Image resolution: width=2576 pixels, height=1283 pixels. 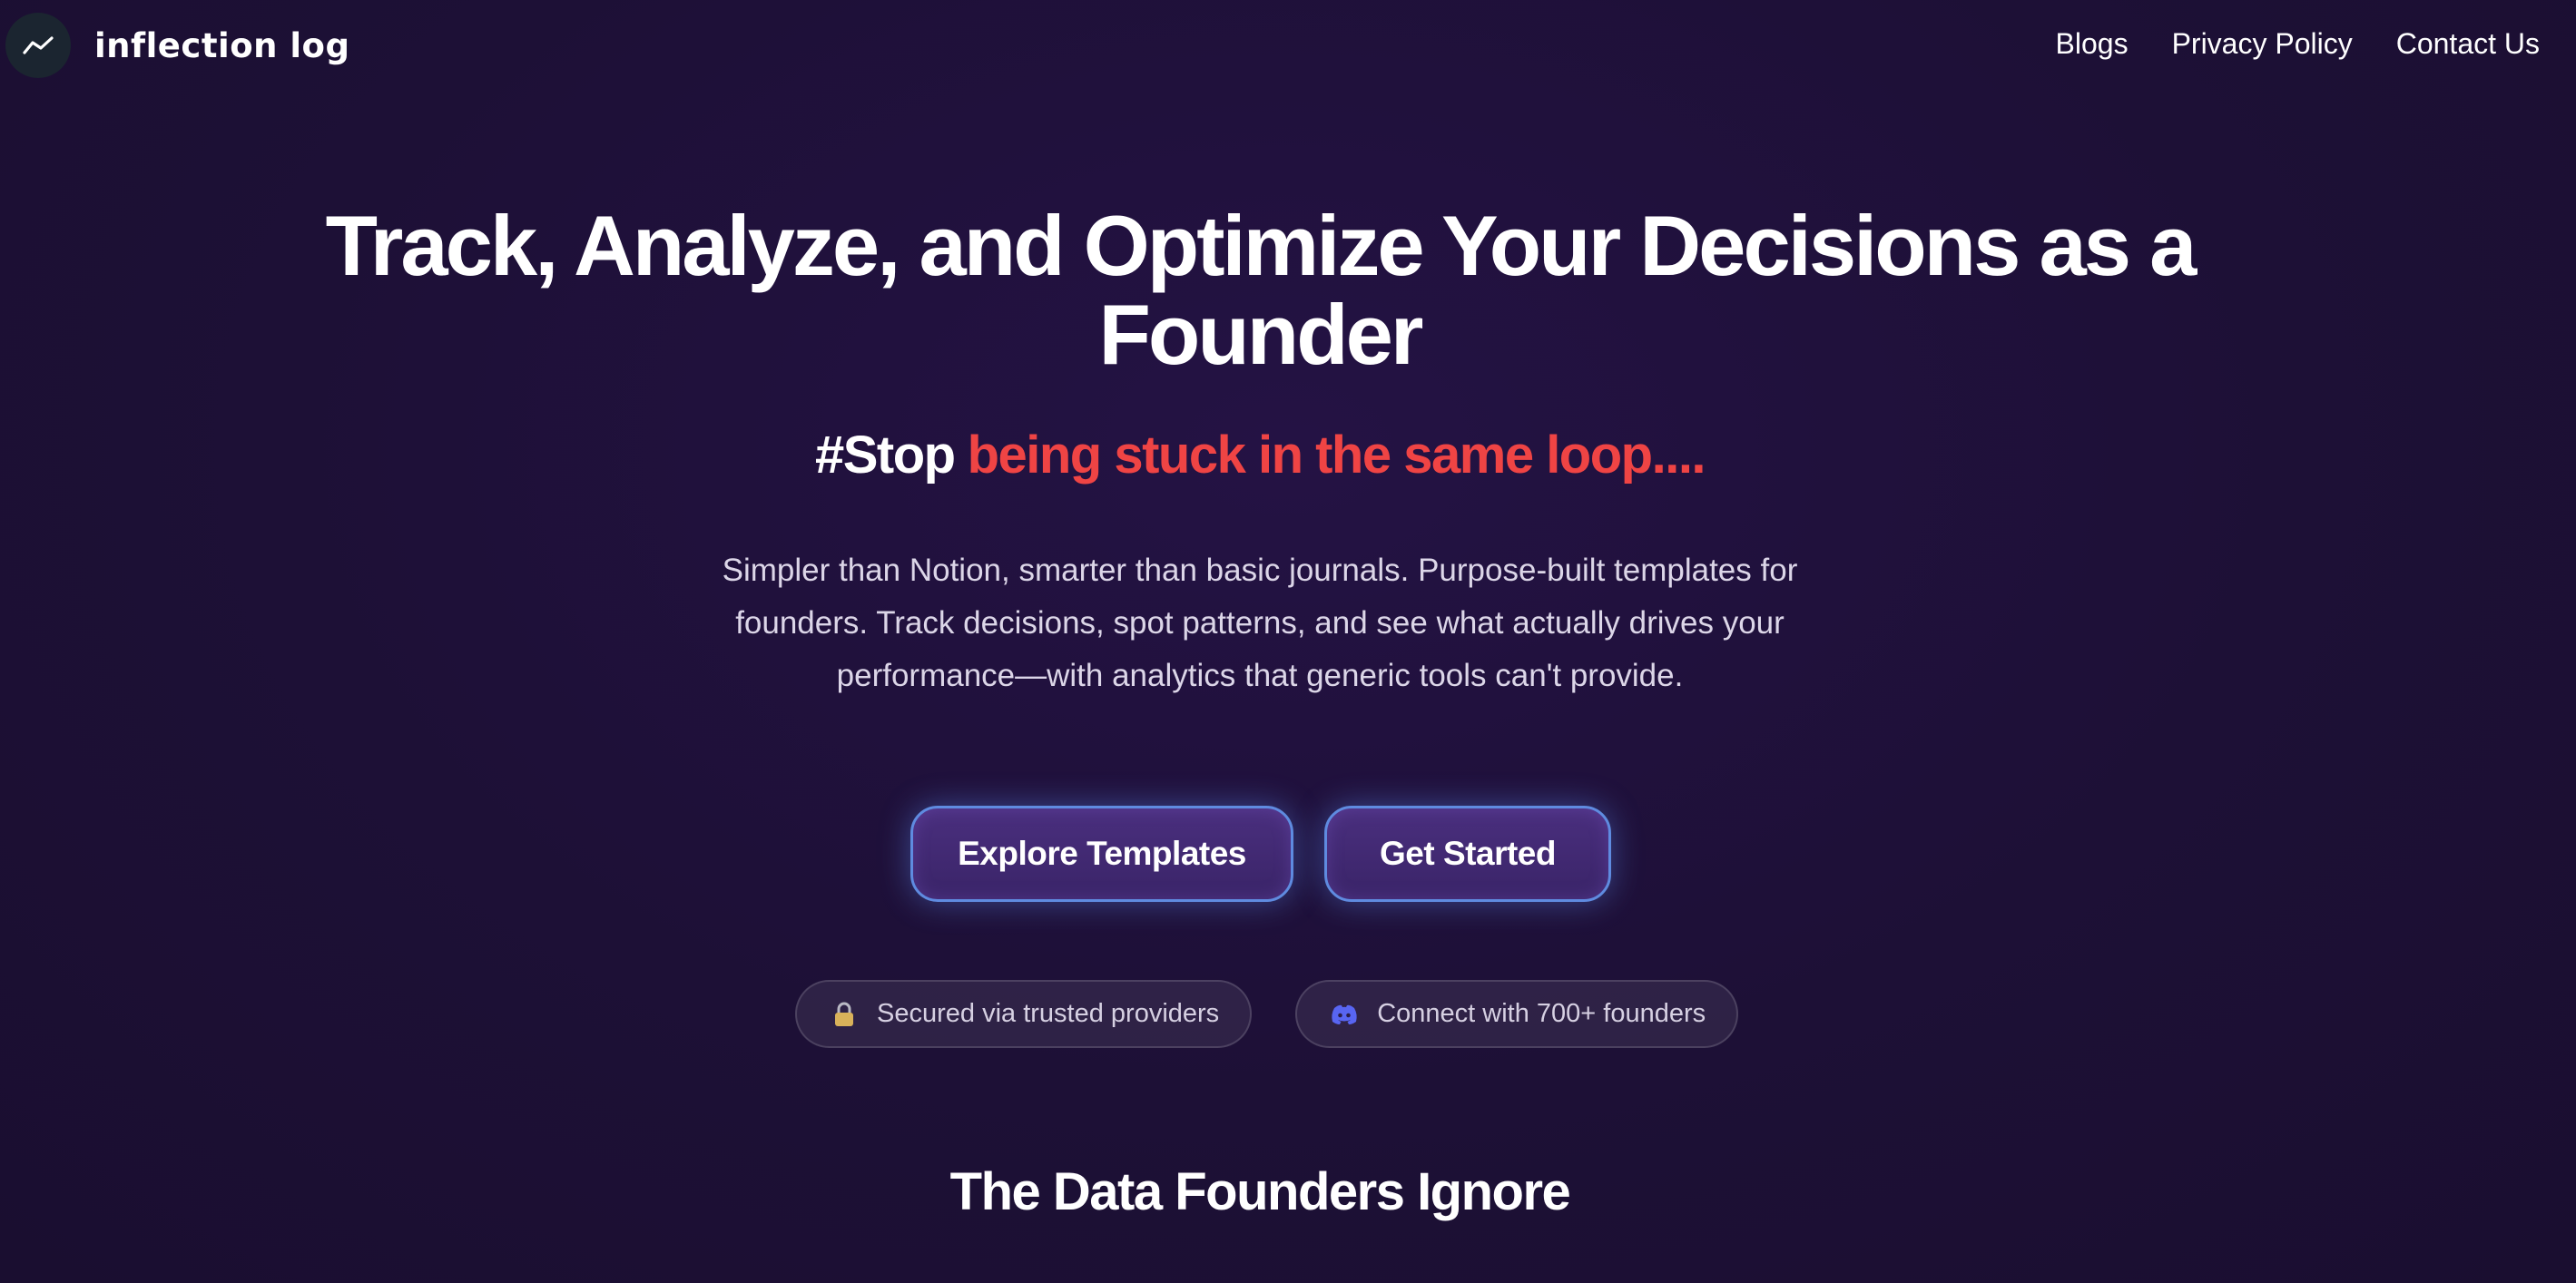 I want to click on trend-line-icon, so click(x=38, y=46).